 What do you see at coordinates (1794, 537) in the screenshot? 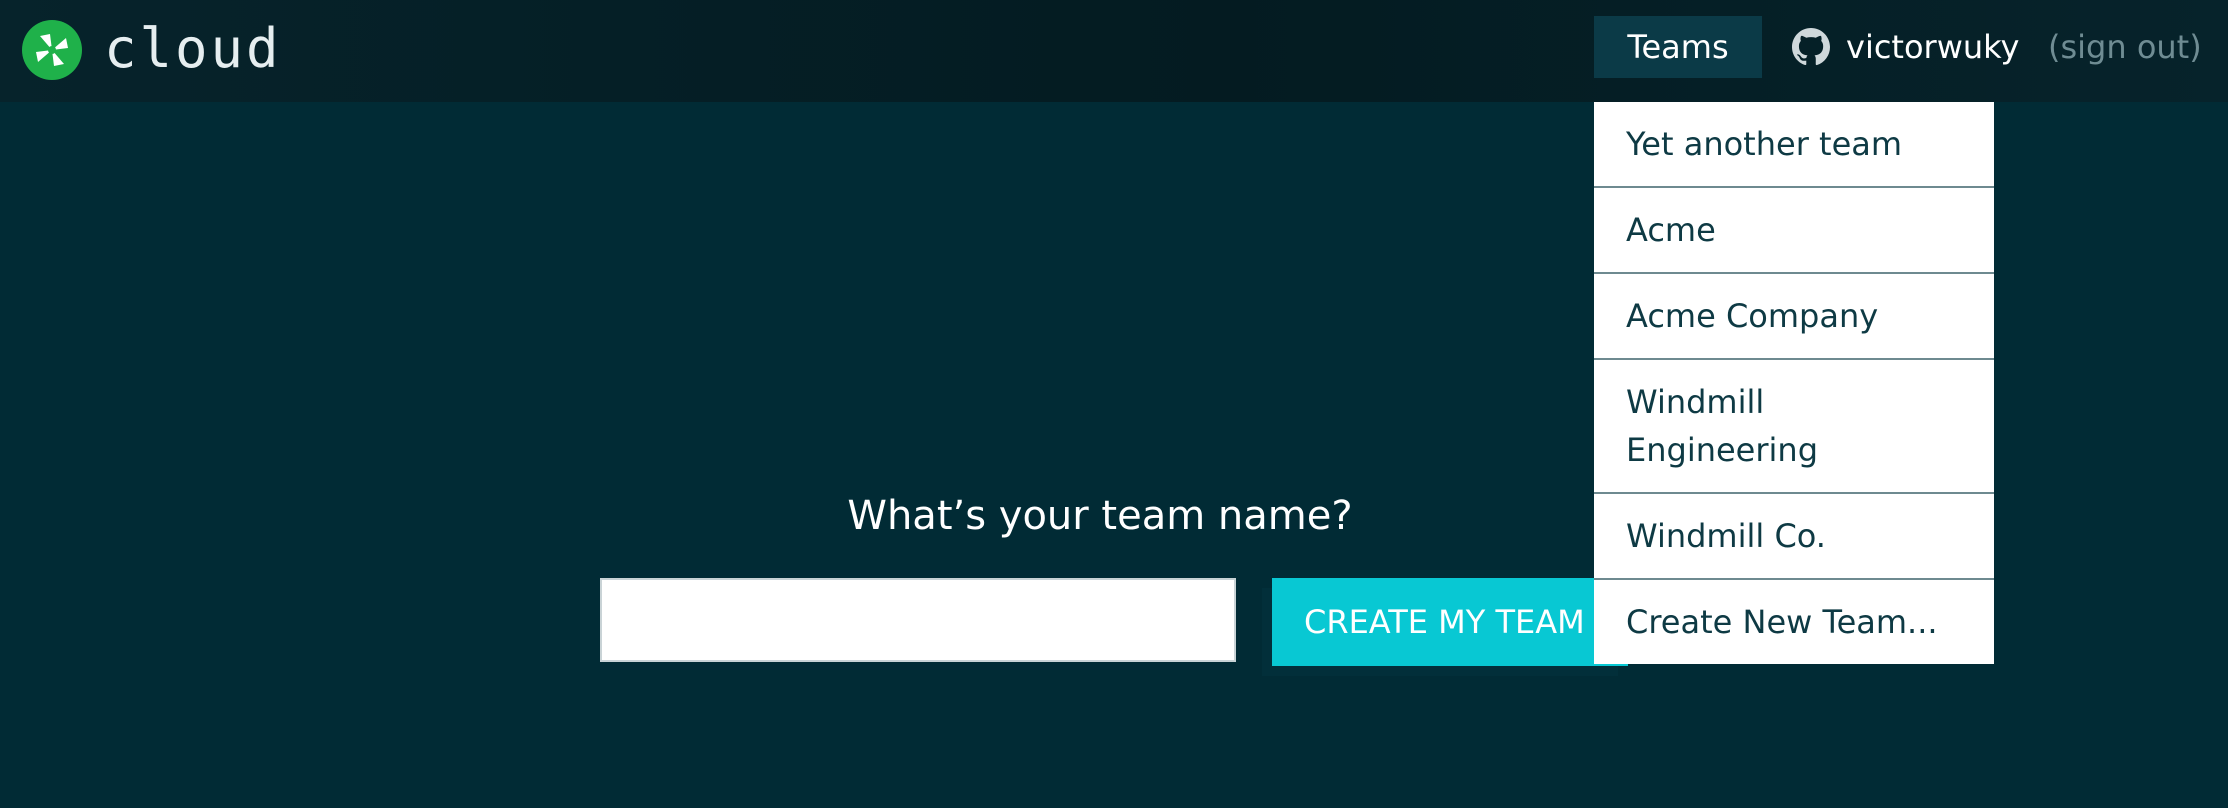
I see `teams-dropdown-item: Windmill Co.` at bounding box center [1794, 537].